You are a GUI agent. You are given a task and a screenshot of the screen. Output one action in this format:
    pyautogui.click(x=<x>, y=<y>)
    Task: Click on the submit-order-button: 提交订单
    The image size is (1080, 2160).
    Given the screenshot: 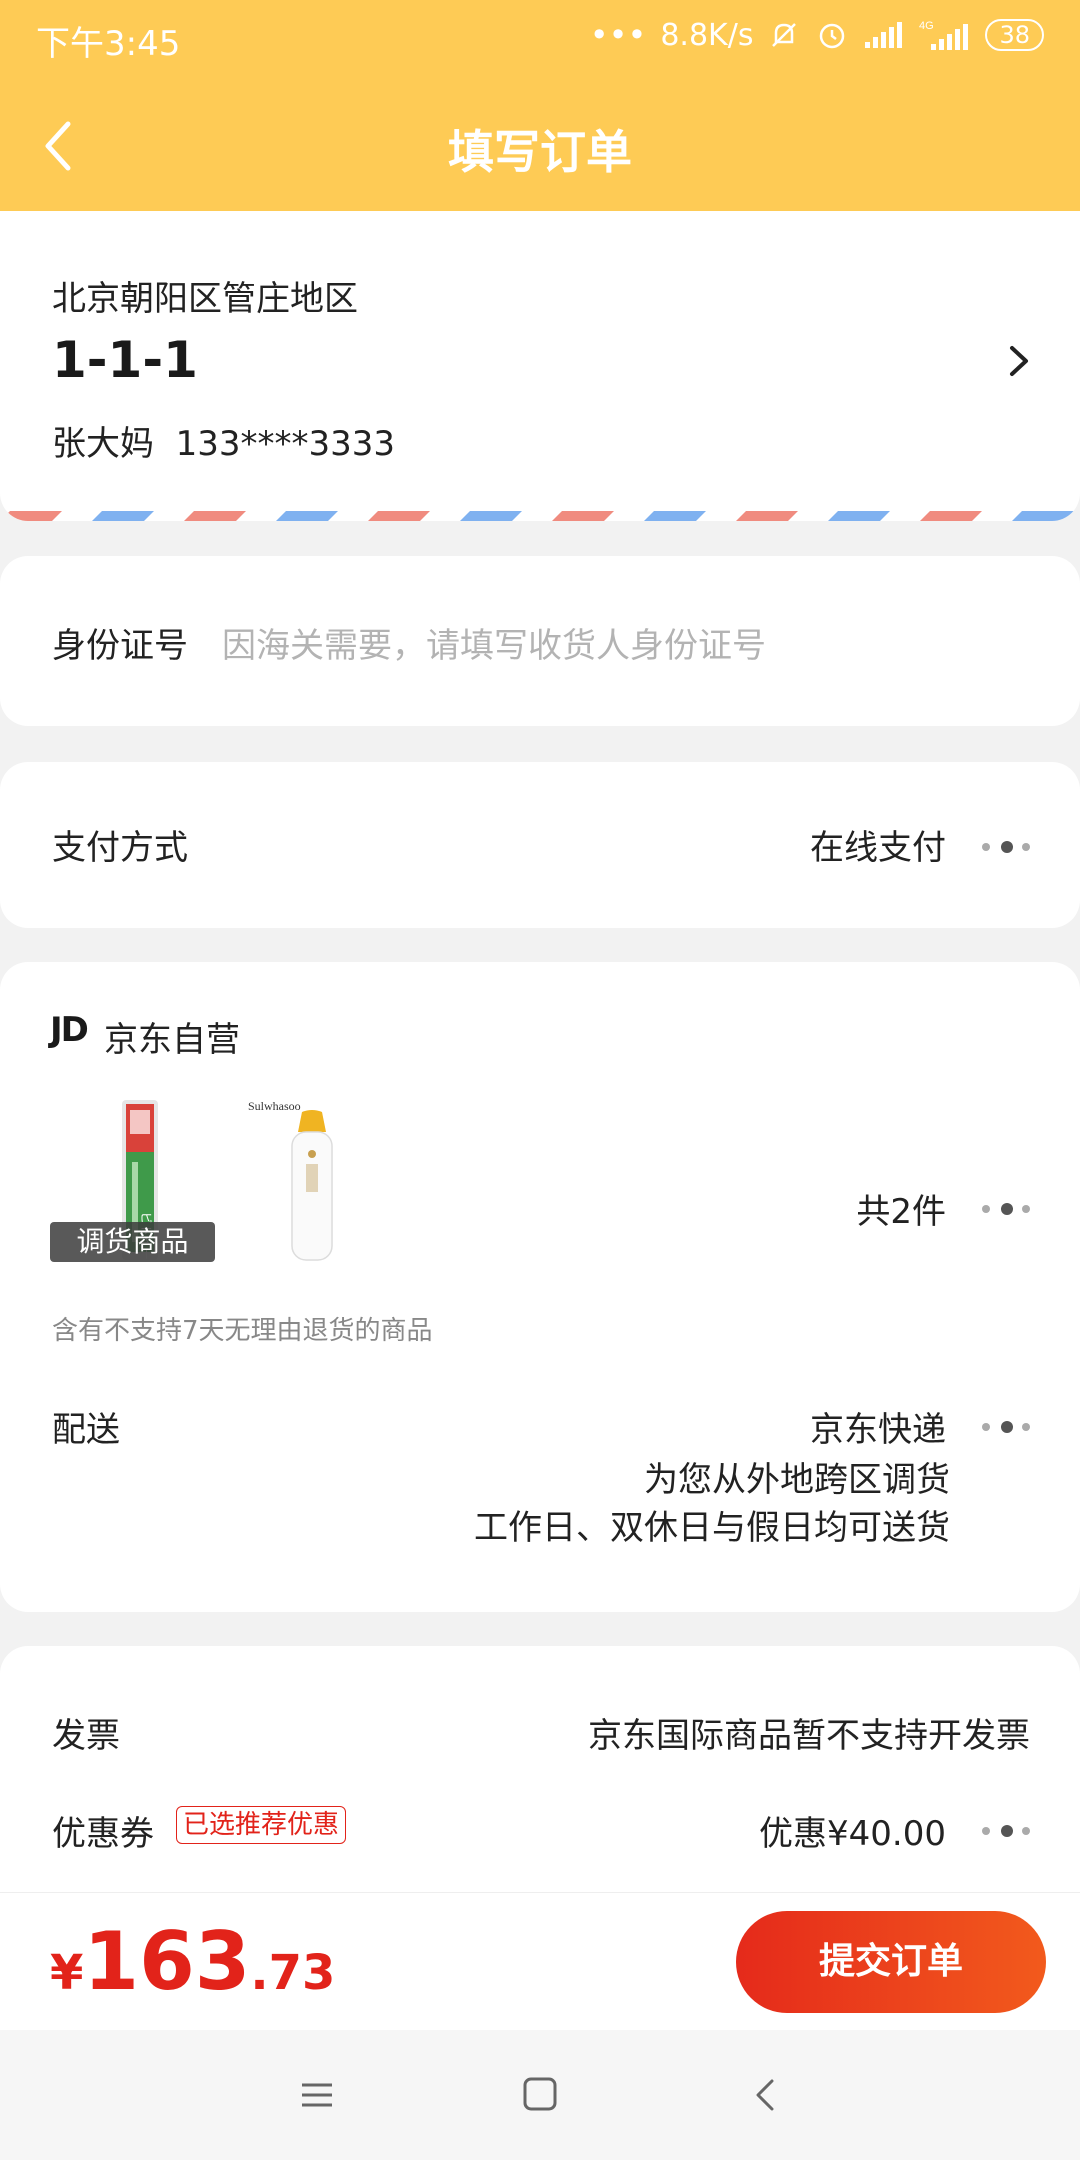 What is the action you would take?
    pyautogui.click(x=891, y=1962)
    